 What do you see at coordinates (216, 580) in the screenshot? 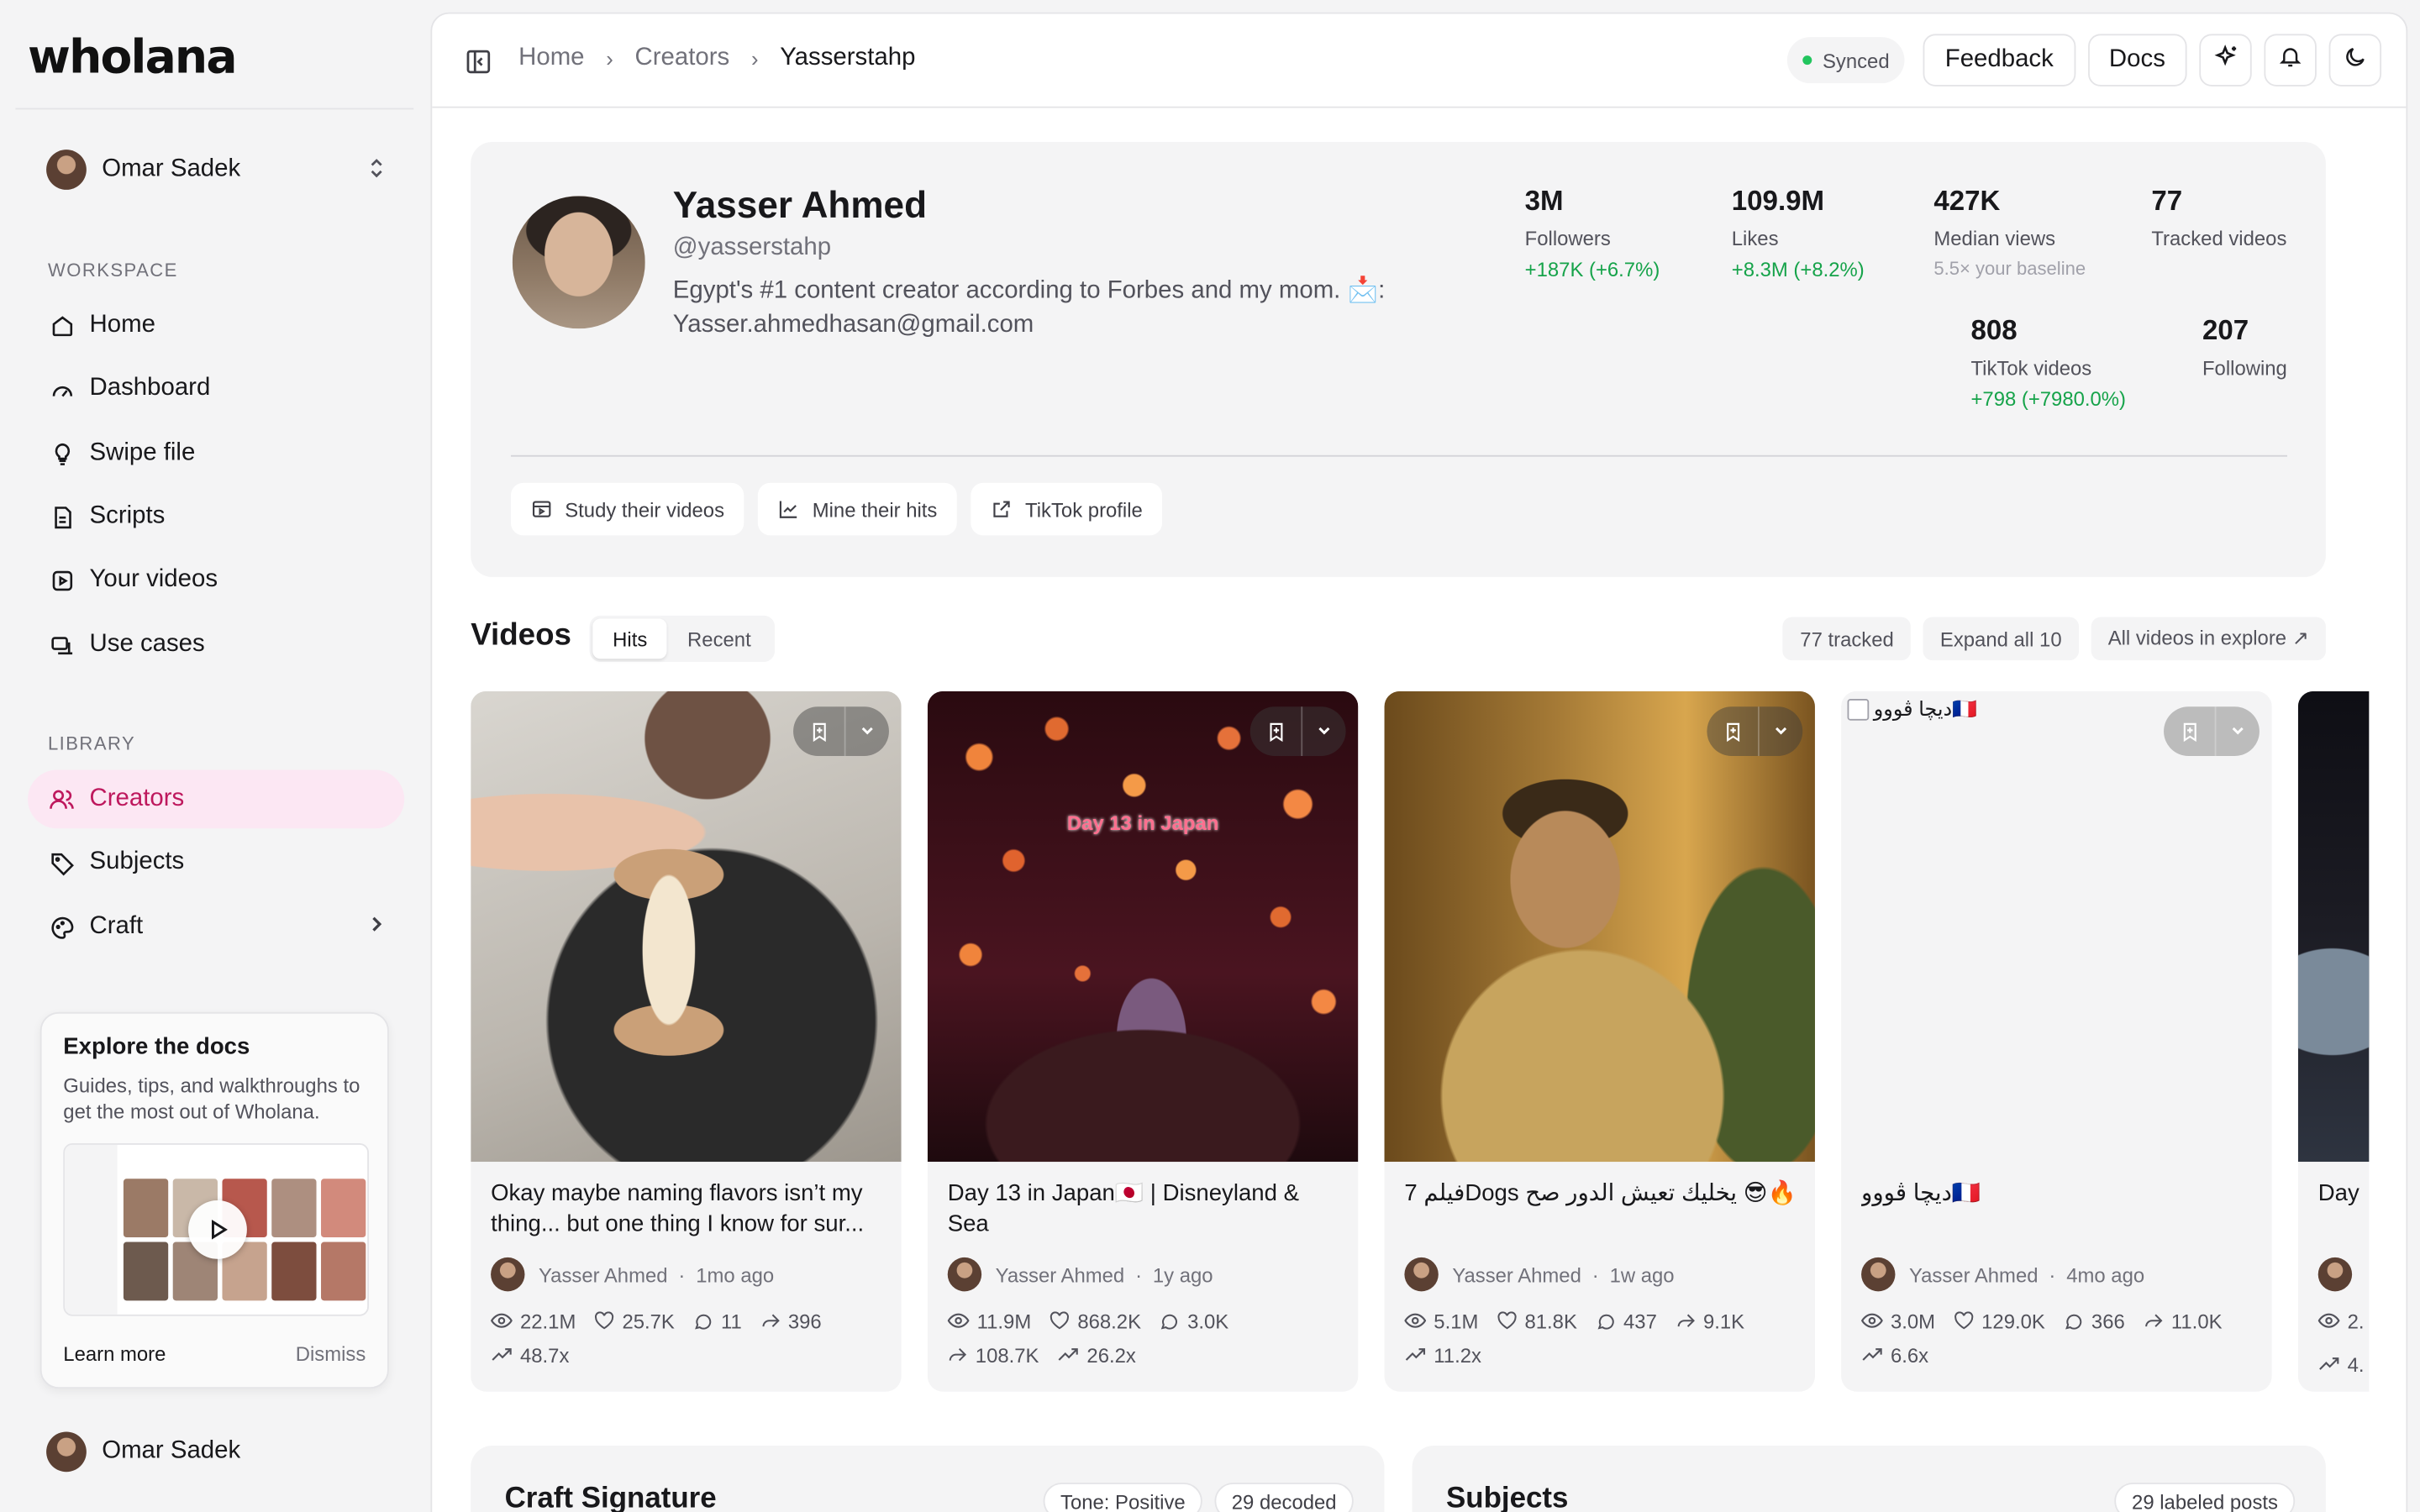
I see `sidebar-item-your-videos: Your videos` at bounding box center [216, 580].